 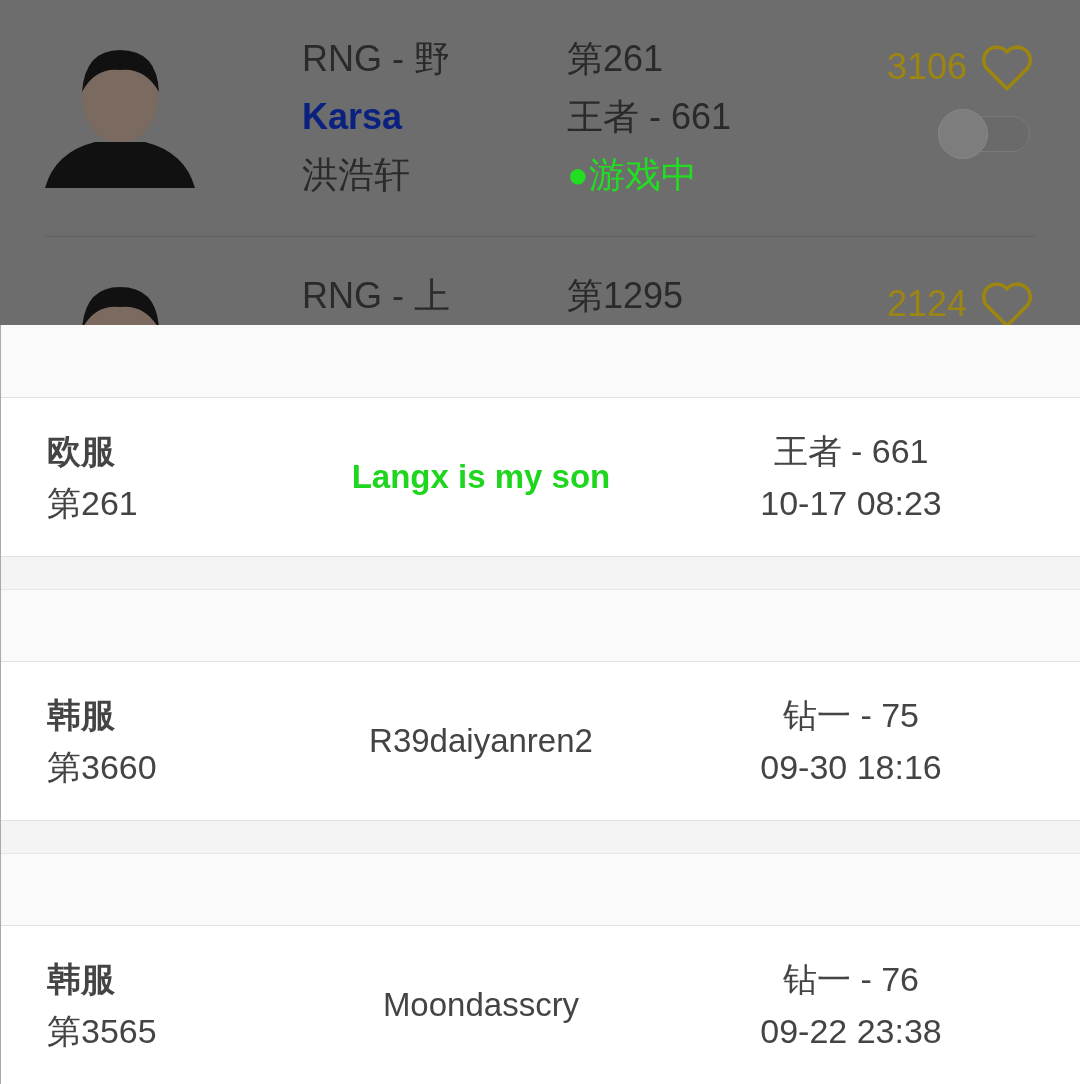 What do you see at coordinates (926, 303) in the screenshot?
I see `like-count: 2124` at bounding box center [926, 303].